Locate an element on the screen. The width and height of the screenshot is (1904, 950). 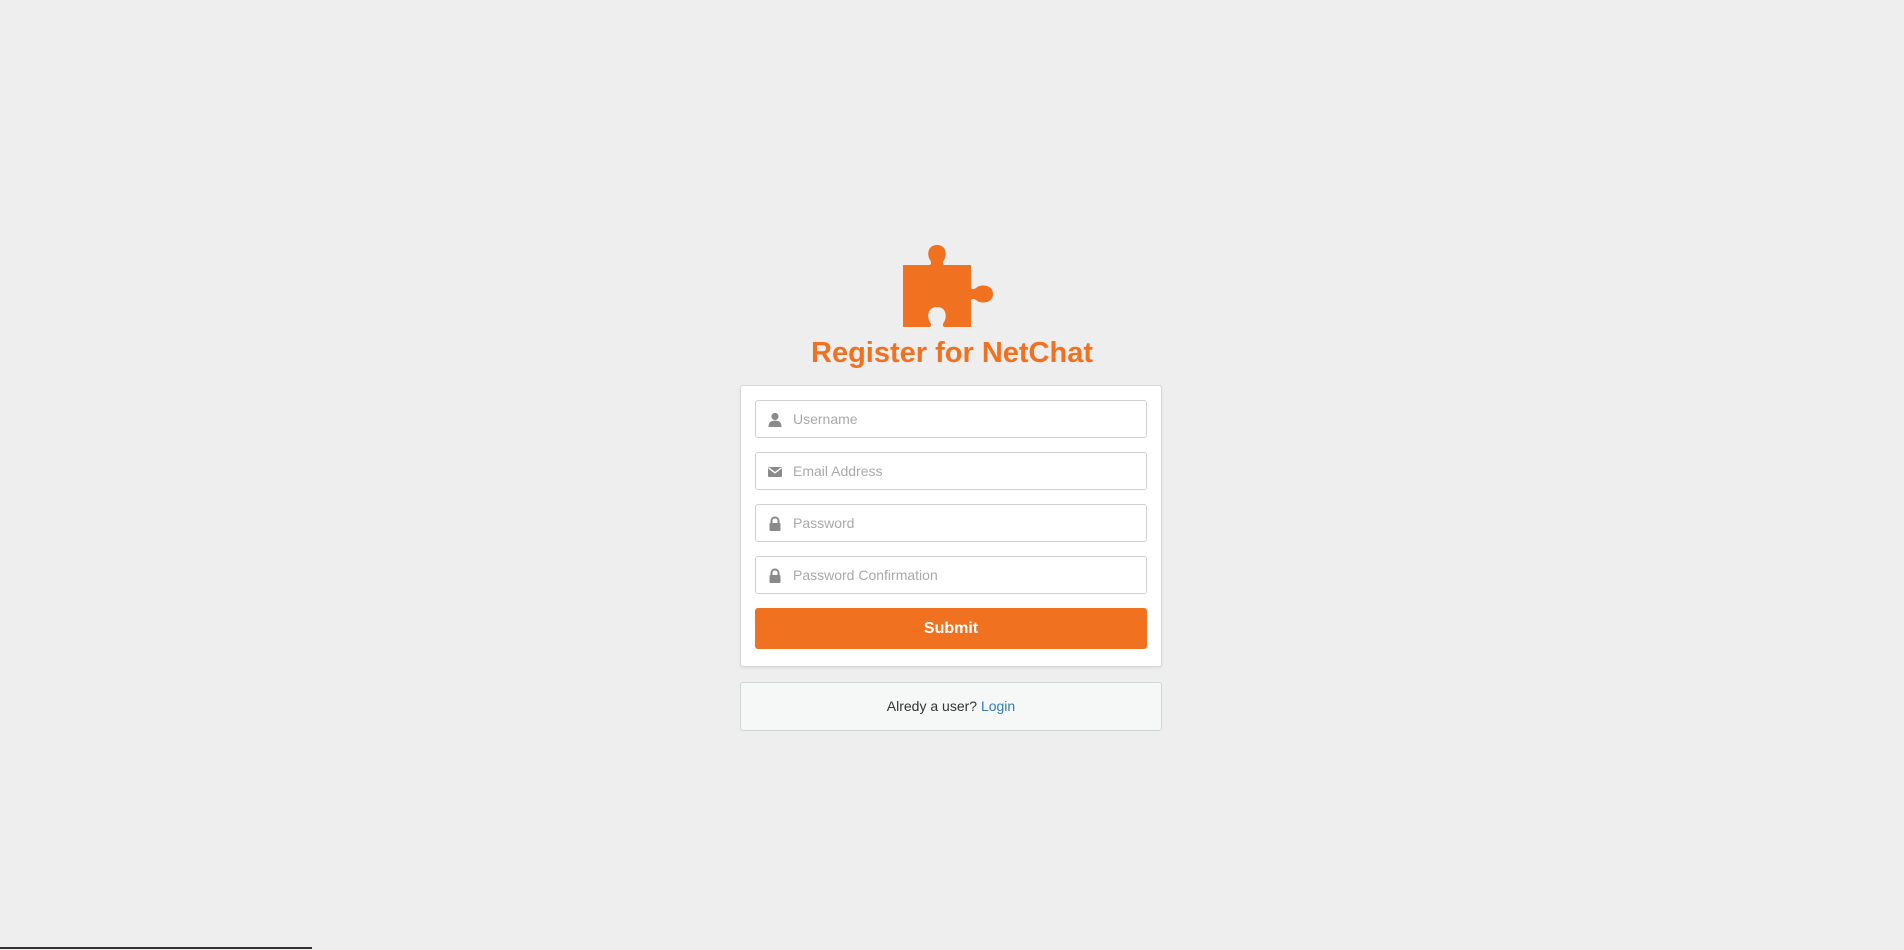
email-input is located at coordinates (963, 471).